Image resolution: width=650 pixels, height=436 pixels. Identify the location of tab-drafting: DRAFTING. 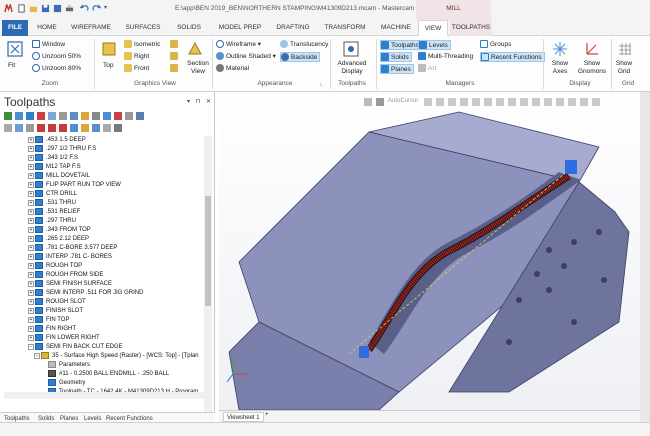
(293, 28).